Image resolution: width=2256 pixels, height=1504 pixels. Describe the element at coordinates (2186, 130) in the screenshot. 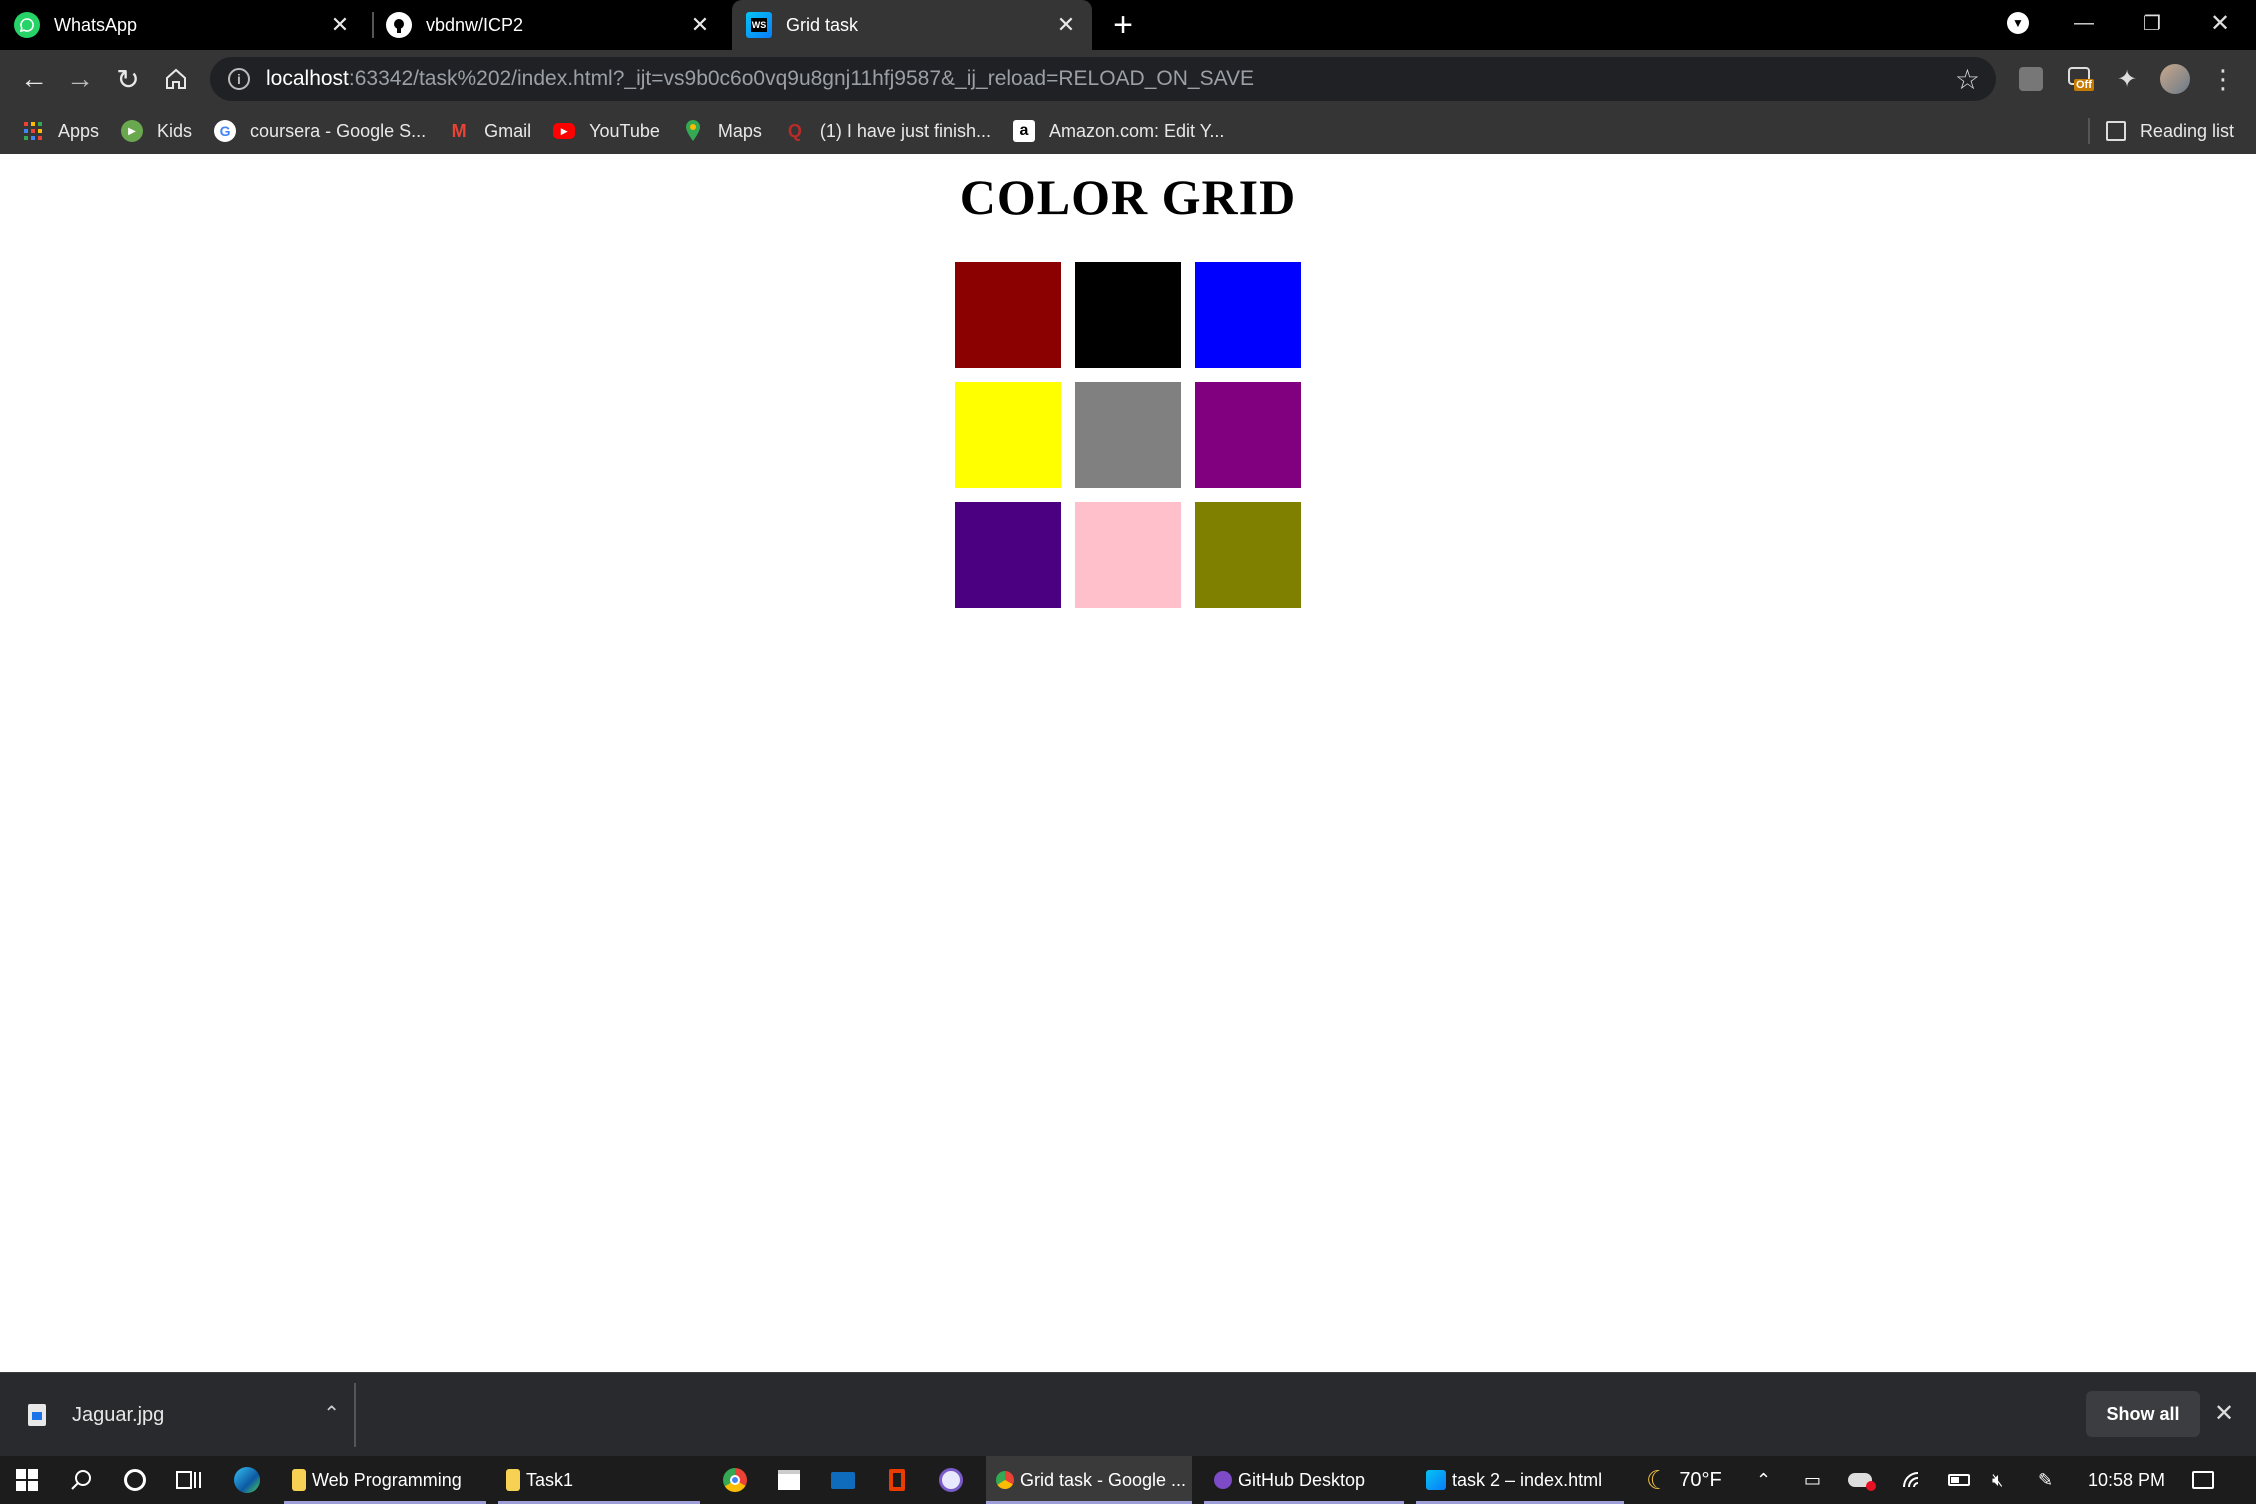

I see `reading-list-label: Reading list` at that location.